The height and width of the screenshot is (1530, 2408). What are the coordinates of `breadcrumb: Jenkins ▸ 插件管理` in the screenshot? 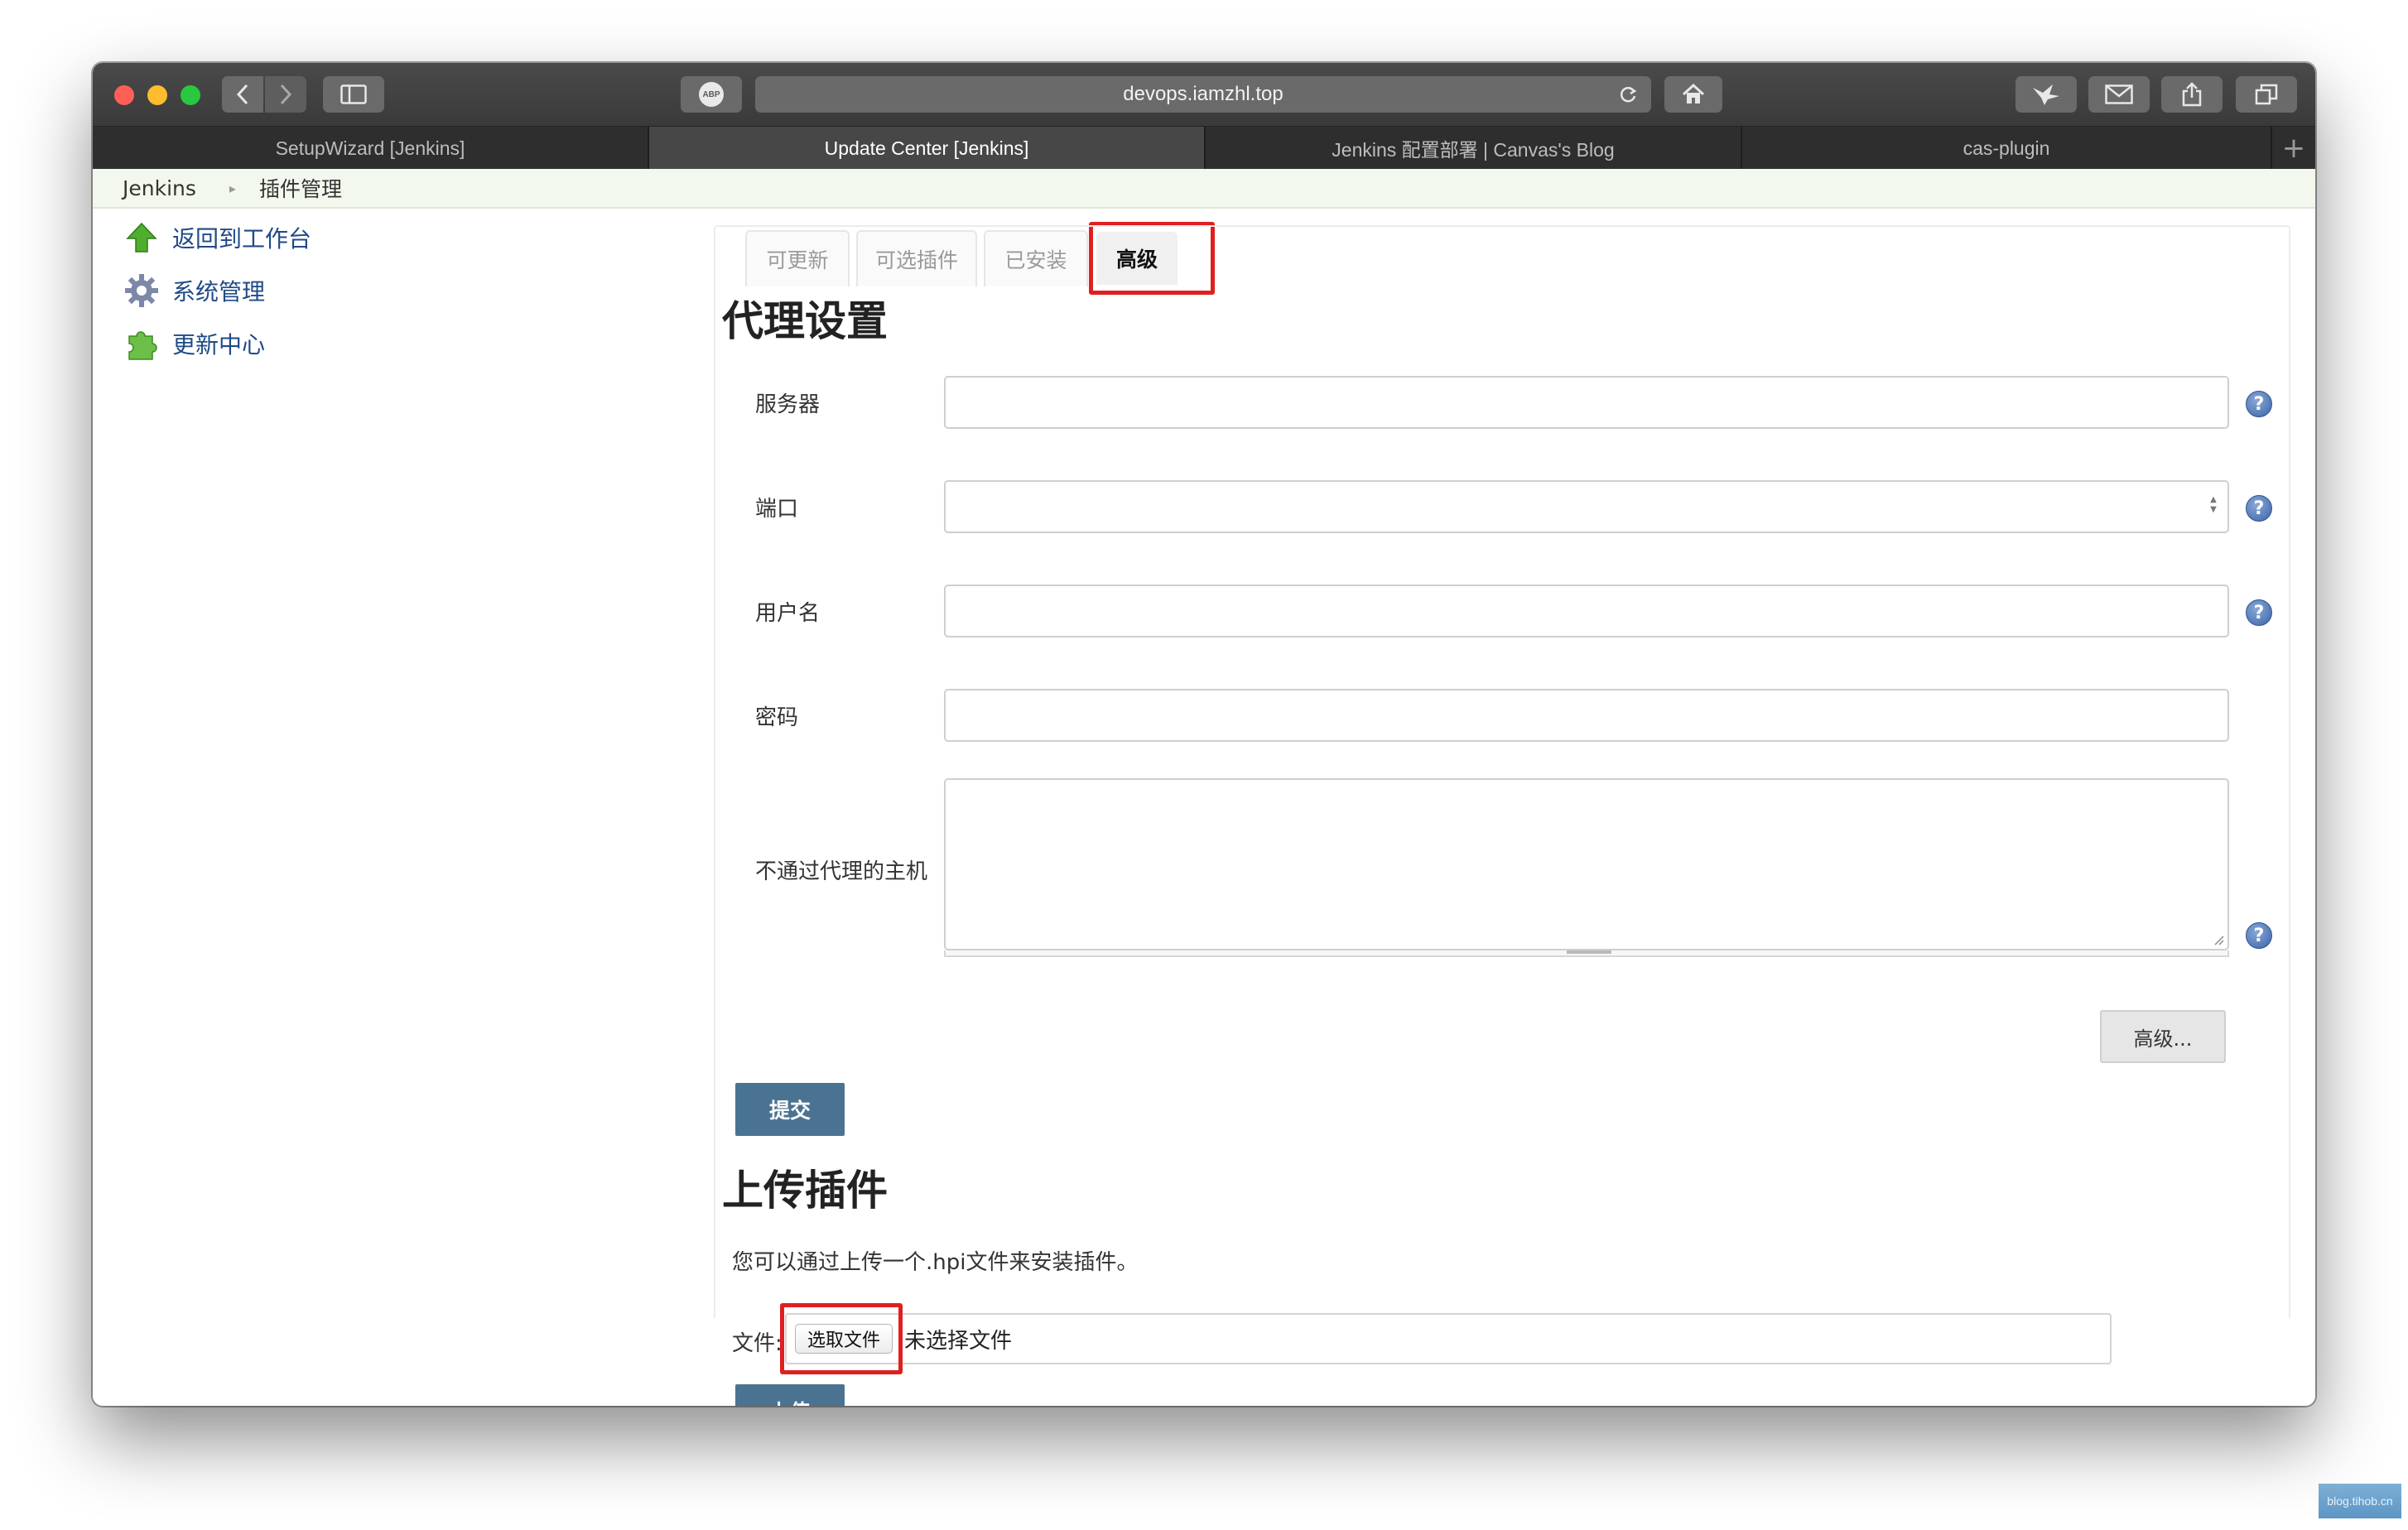 It's located at (1204, 189).